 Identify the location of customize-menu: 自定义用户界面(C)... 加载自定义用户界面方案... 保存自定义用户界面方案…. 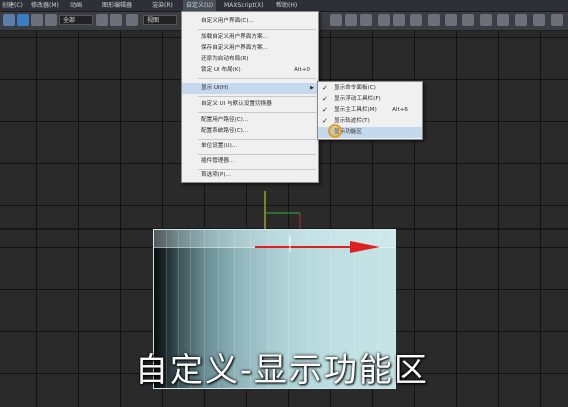
(250, 97).